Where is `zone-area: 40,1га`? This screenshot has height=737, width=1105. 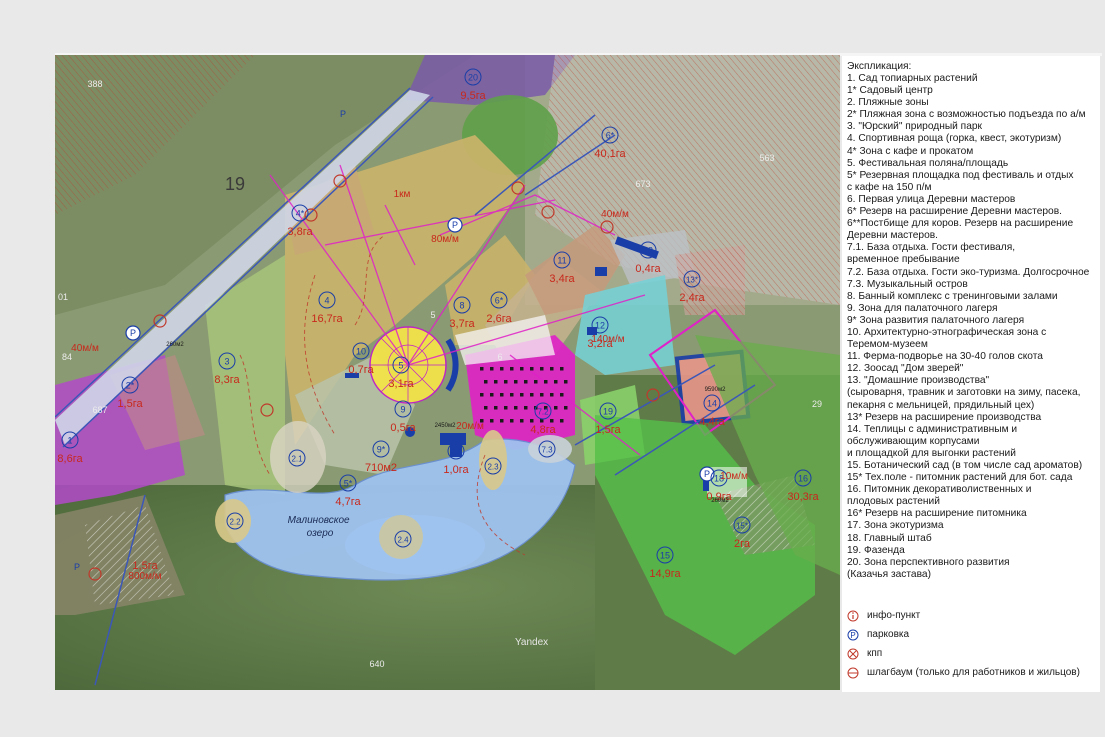
zone-area: 40,1га is located at coordinates (610, 154).